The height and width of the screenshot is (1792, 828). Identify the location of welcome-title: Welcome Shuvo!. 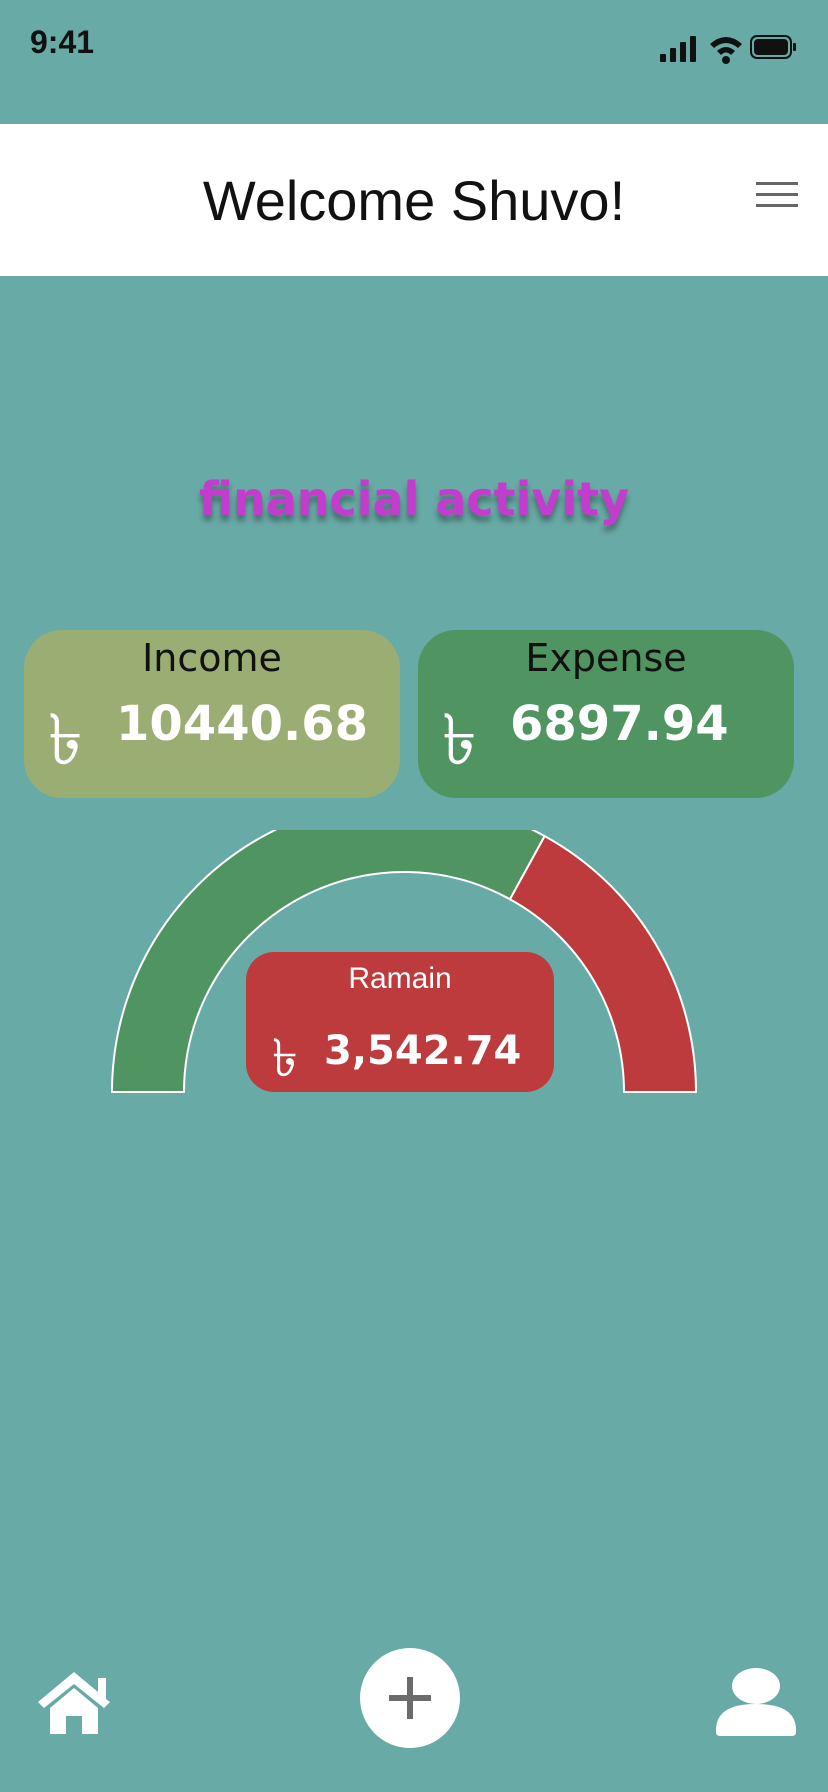
(414, 200).